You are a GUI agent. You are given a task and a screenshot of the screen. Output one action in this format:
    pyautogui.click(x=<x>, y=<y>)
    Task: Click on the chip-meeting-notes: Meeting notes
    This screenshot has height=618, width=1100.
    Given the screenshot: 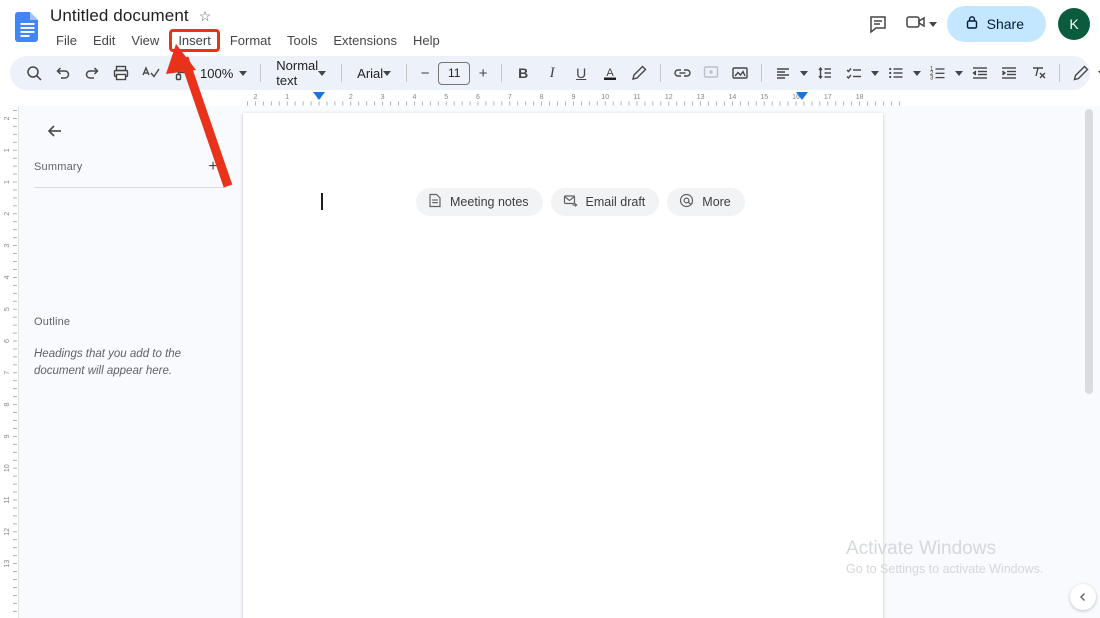 What is the action you would take?
    pyautogui.click(x=479, y=202)
    